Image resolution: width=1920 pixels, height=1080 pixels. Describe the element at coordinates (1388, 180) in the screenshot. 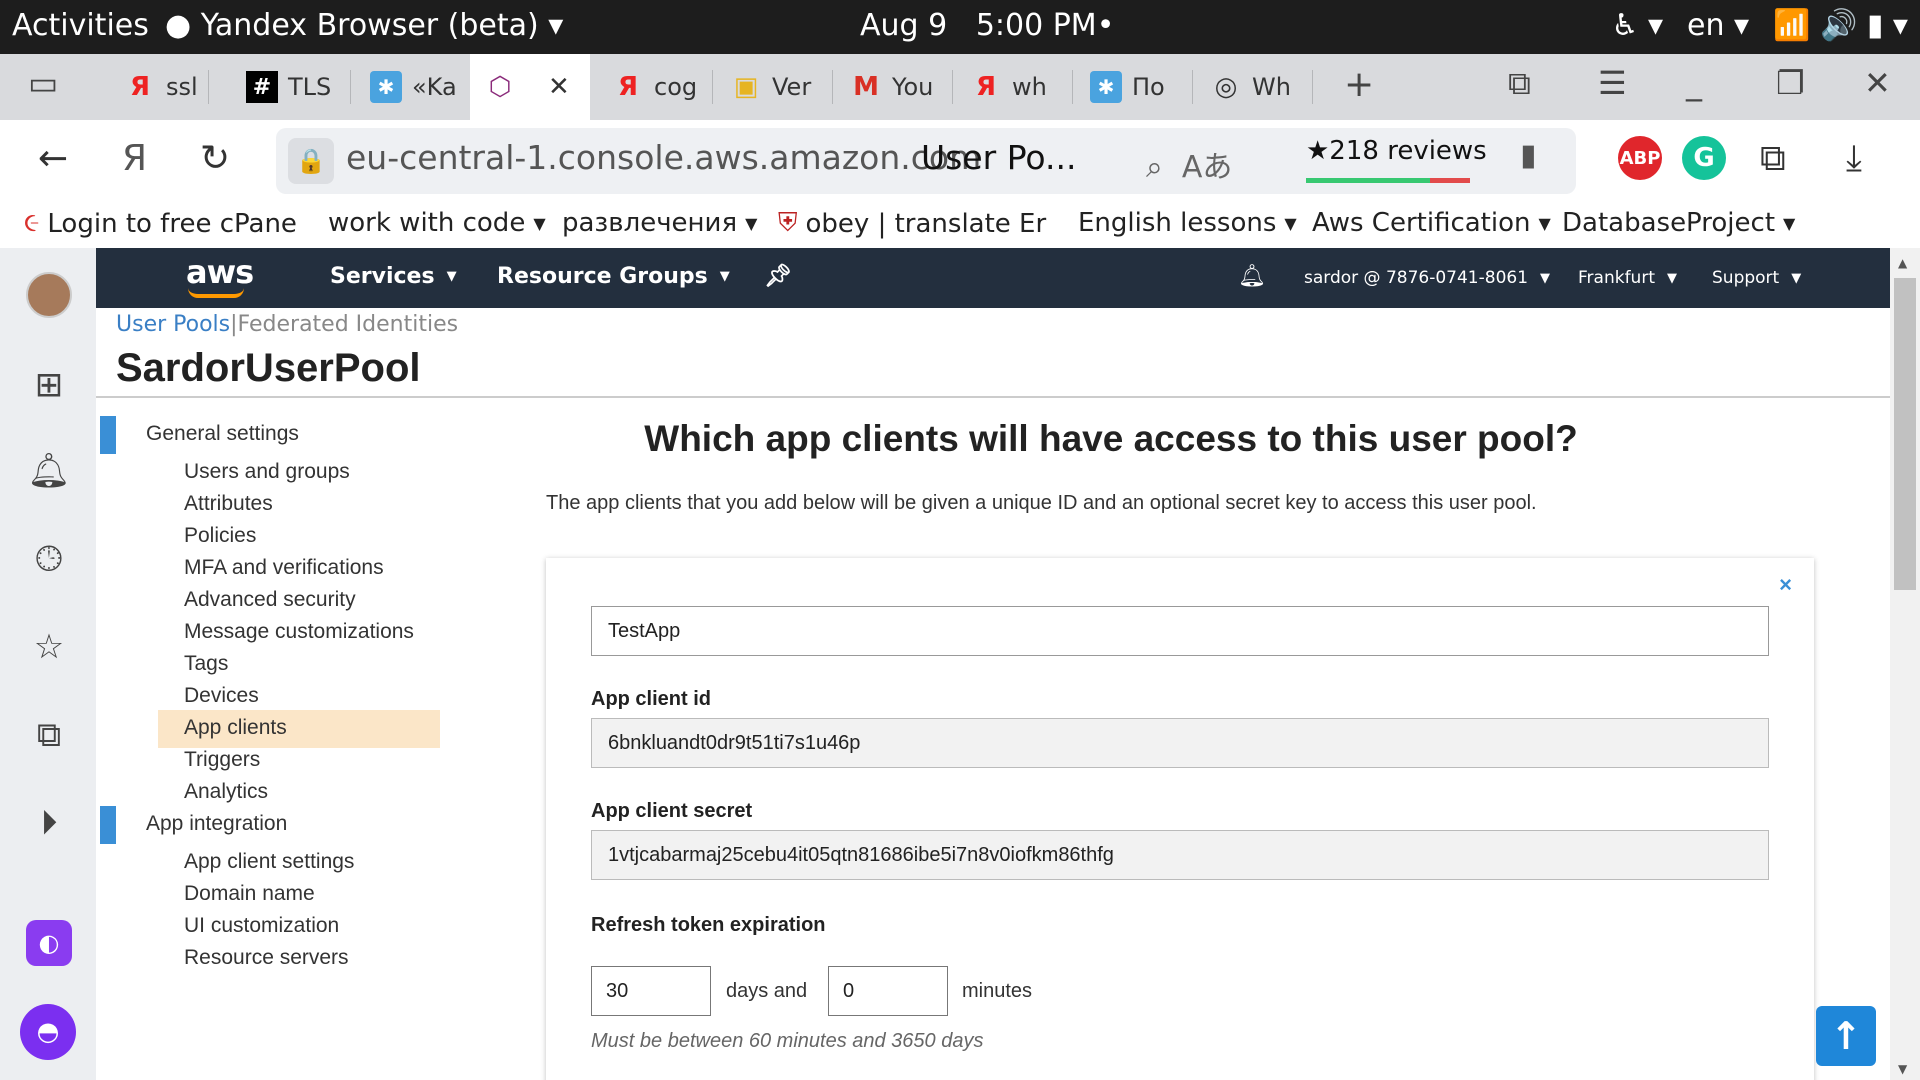

I see `reviews-rating-bar` at that location.